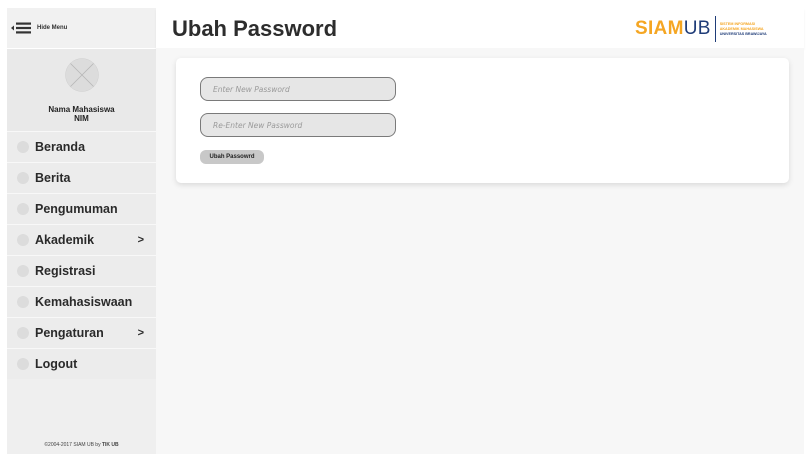 This screenshot has height=462, width=811. What do you see at coordinates (76, 209) in the screenshot?
I see `sidebar-item-label: Pengumuman` at bounding box center [76, 209].